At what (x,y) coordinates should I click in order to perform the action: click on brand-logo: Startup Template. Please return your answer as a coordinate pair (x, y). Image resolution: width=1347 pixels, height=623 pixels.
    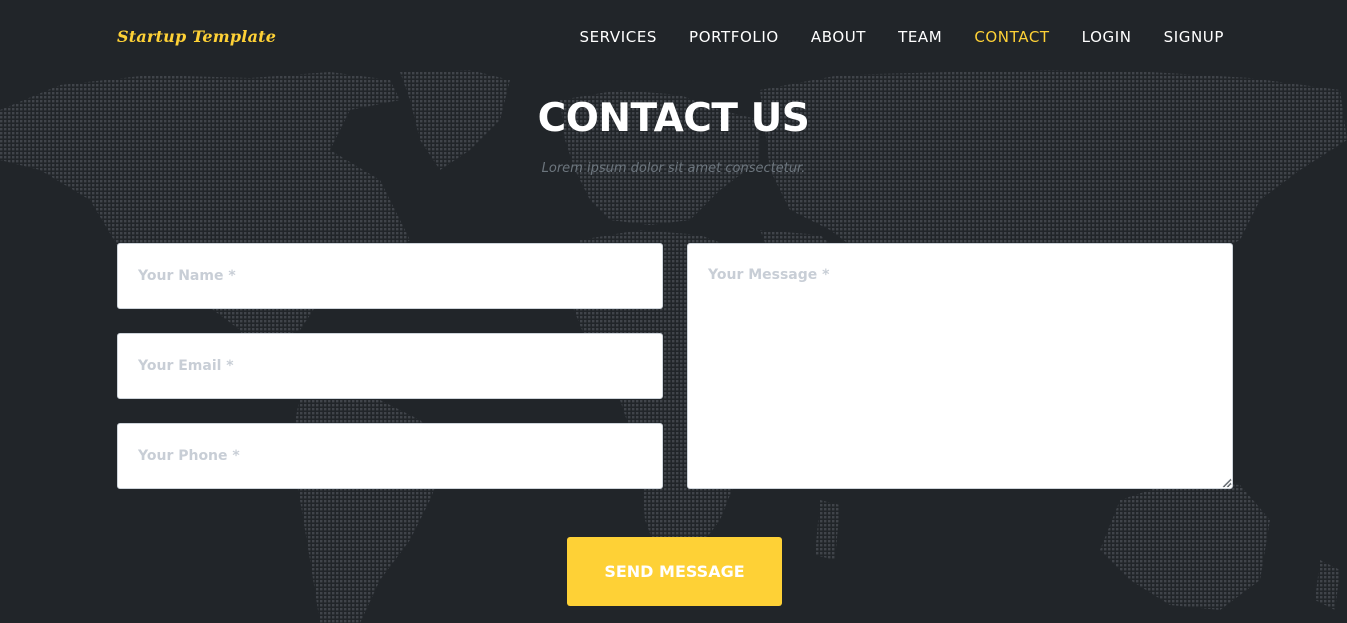
    Looking at the image, I should click on (196, 36).